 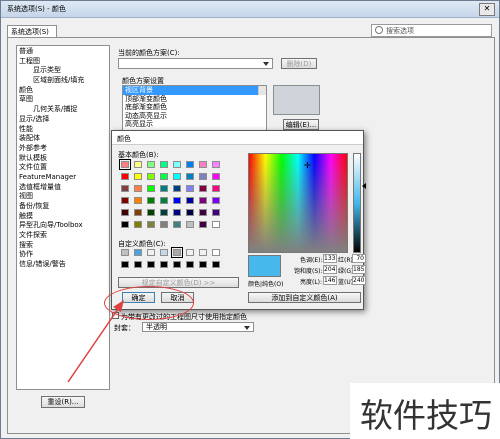 I want to click on blue-field: 240, so click(x=359, y=280).